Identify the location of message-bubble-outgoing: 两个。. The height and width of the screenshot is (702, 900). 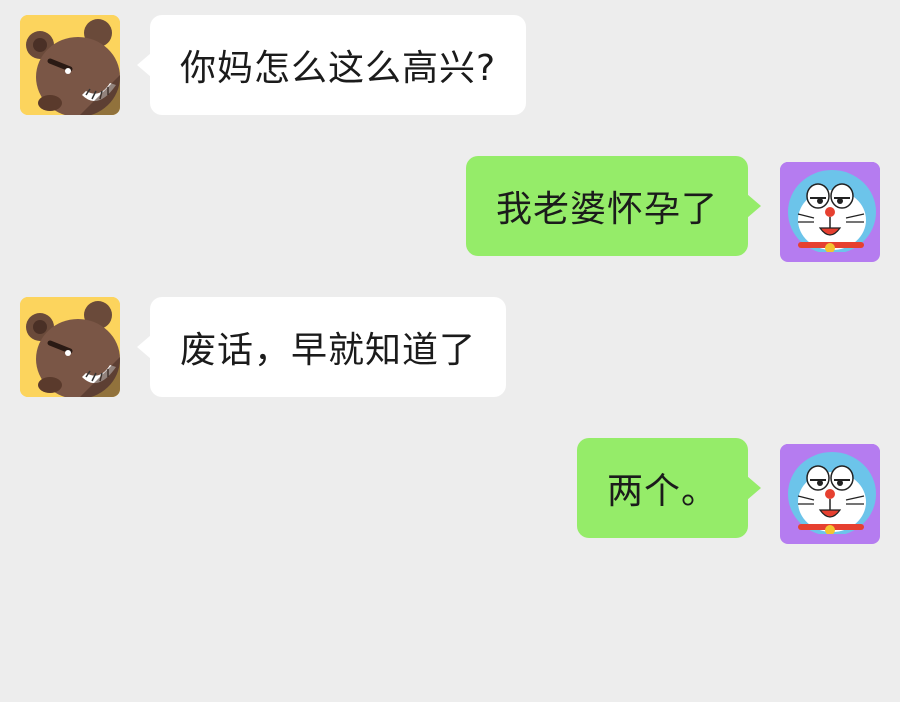
(669, 488).